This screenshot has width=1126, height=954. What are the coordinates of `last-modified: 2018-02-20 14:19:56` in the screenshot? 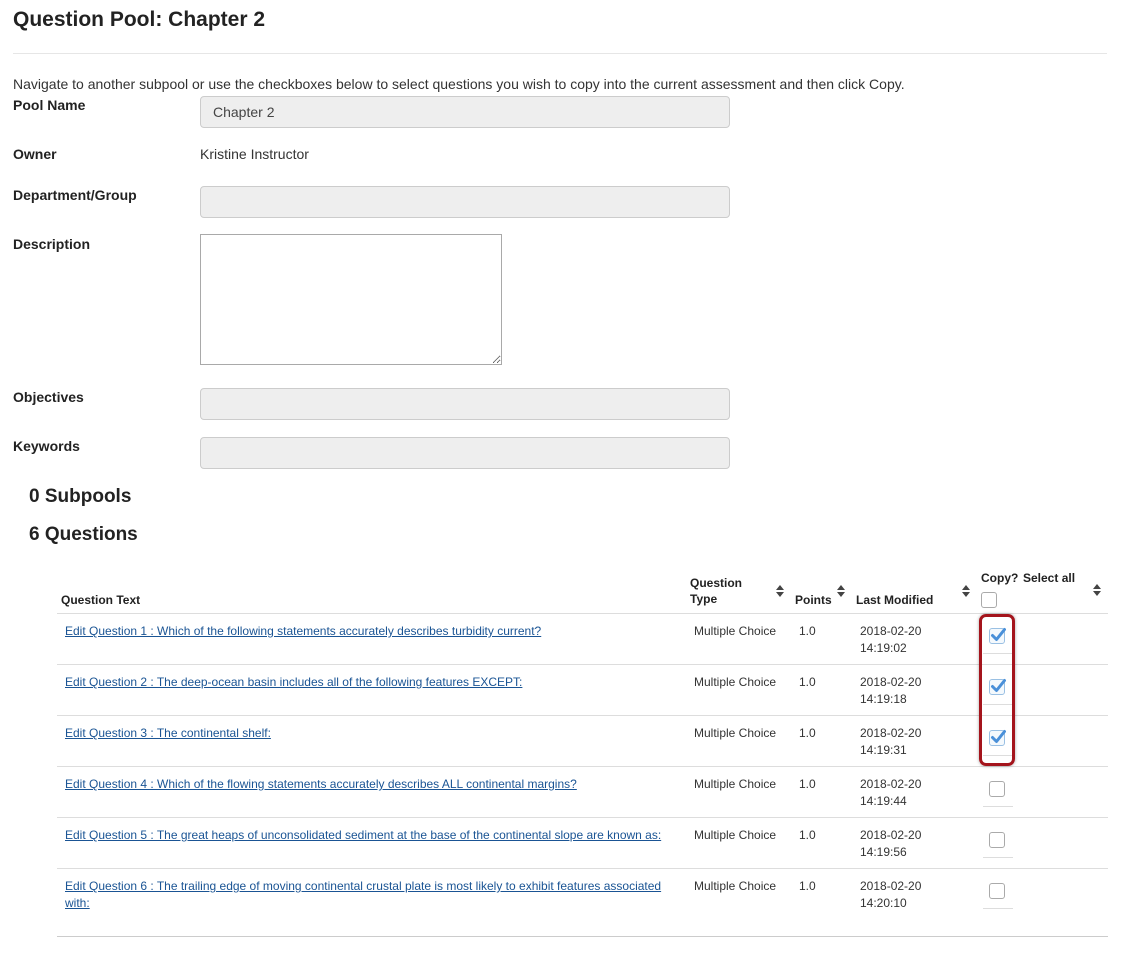 It's located at (890, 844).